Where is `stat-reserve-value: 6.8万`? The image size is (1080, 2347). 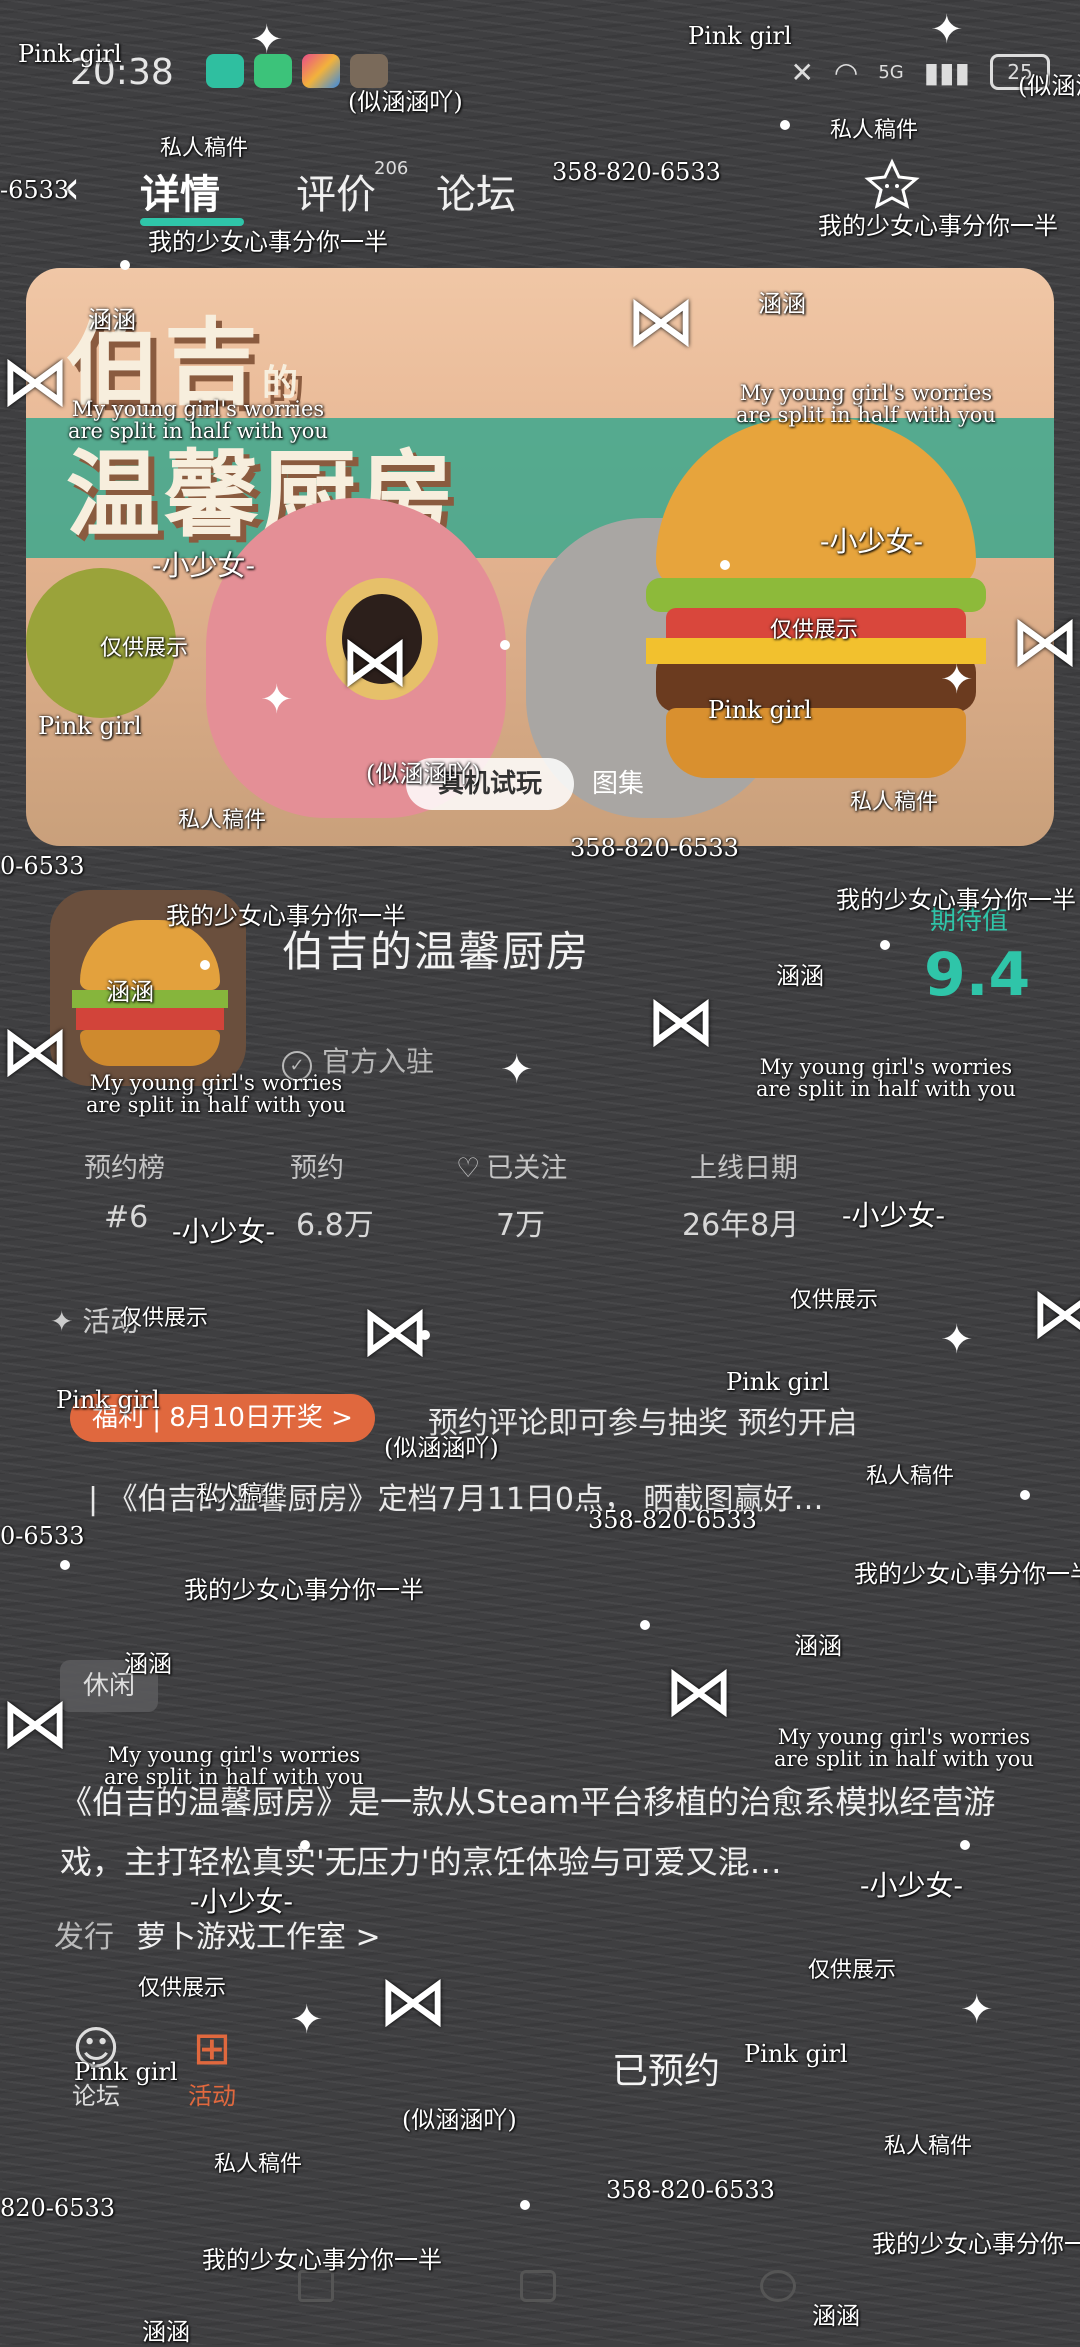 stat-reserve-value: 6.8万 is located at coordinates (335, 1225).